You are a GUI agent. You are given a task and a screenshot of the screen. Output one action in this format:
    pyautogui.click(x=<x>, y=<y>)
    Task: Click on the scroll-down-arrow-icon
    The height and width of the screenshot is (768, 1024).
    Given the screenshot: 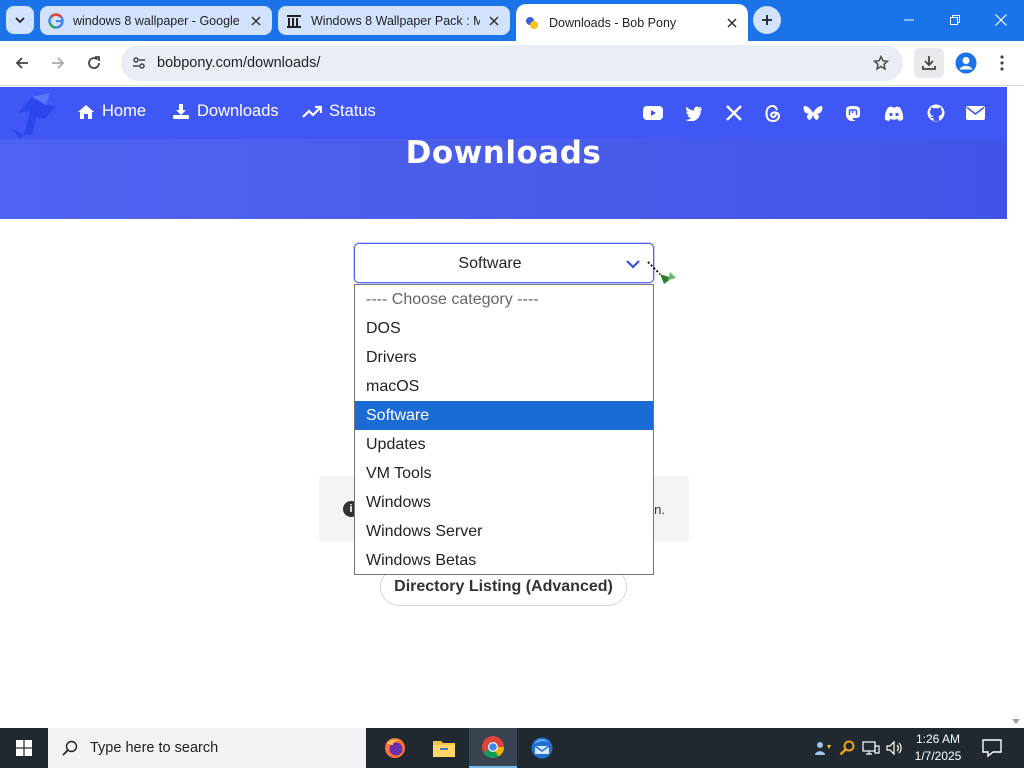 What is the action you would take?
    pyautogui.click(x=1016, y=721)
    